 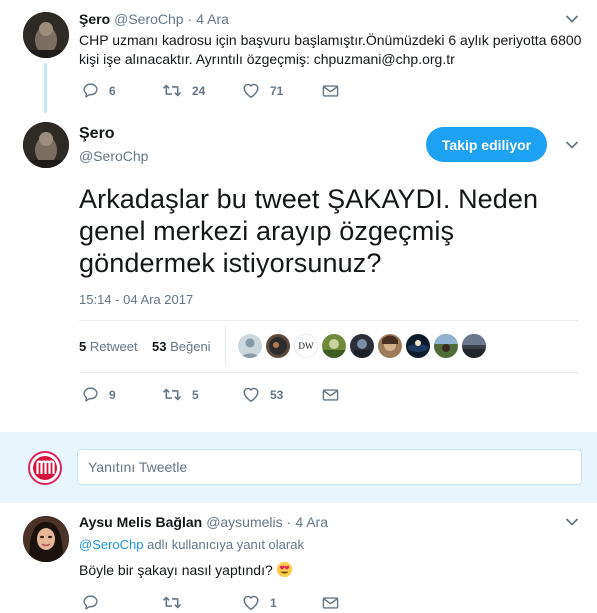 What do you see at coordinates (329, 320) in the screenshot?
I see `stats-divider-top` at bounding box center [329, 320].